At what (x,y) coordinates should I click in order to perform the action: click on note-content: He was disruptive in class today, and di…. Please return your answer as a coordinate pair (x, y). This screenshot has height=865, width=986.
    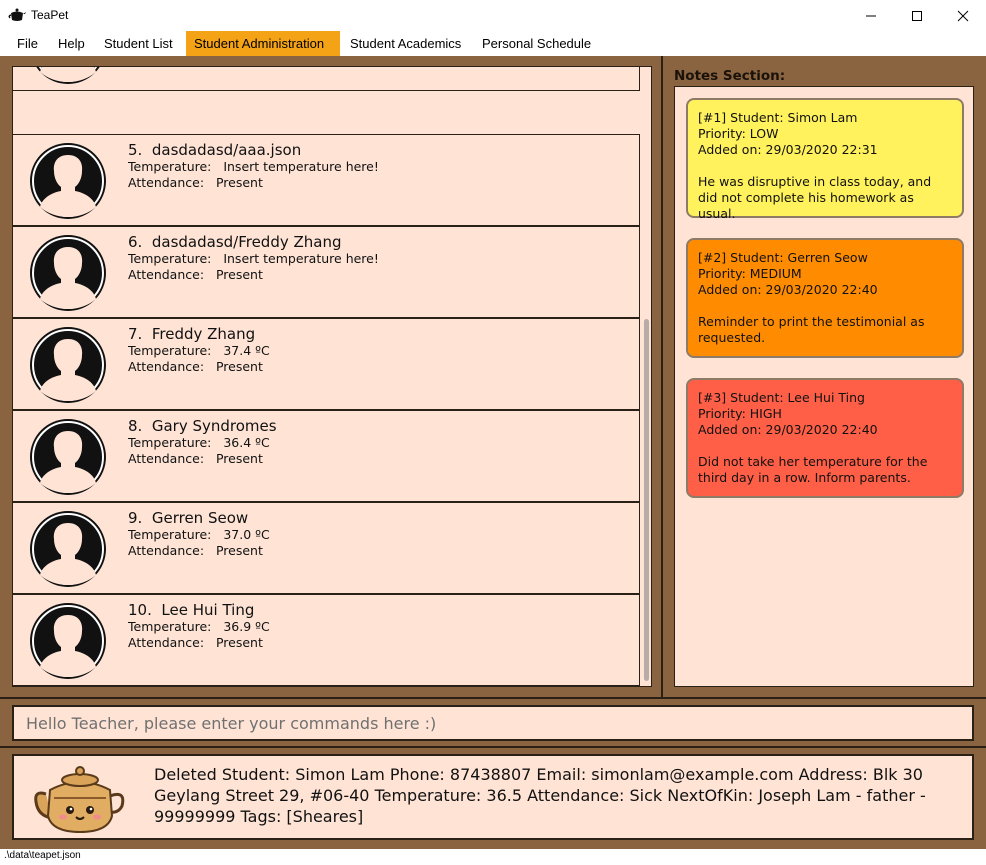
    Looking at the image, I should click on (817, 197).